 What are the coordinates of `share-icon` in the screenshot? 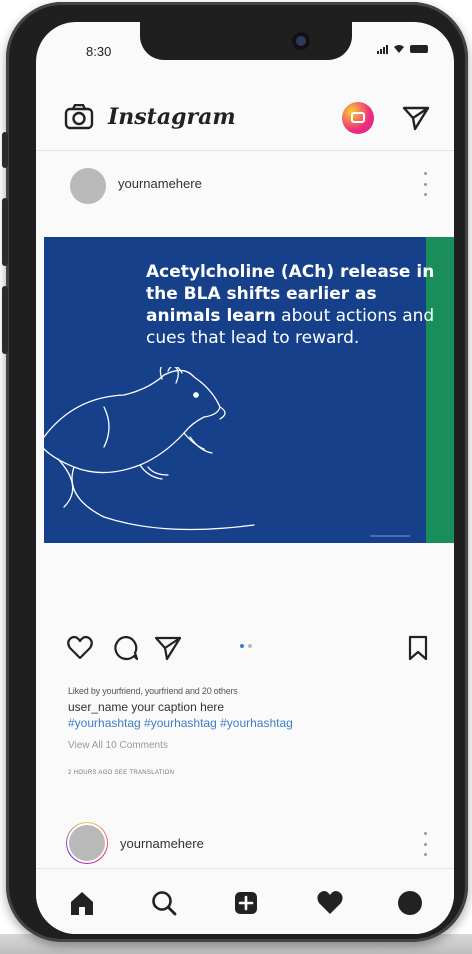 It's located at (168, 648).